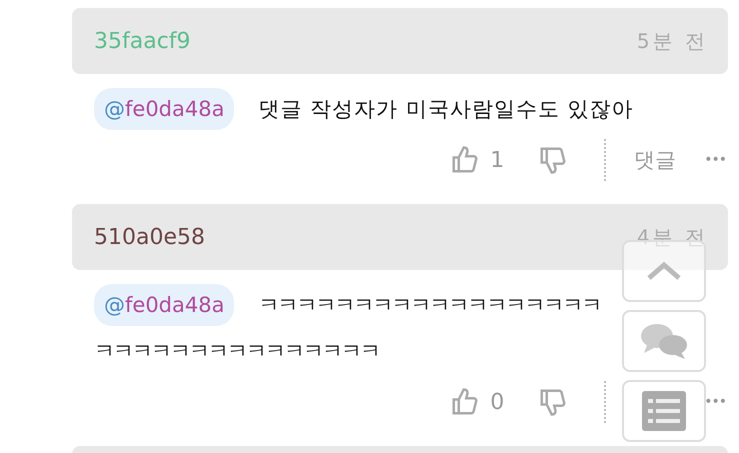  Describe the element at coordinates (664, 271) in the screenshot. I see `chevron-up-icon` at that location.